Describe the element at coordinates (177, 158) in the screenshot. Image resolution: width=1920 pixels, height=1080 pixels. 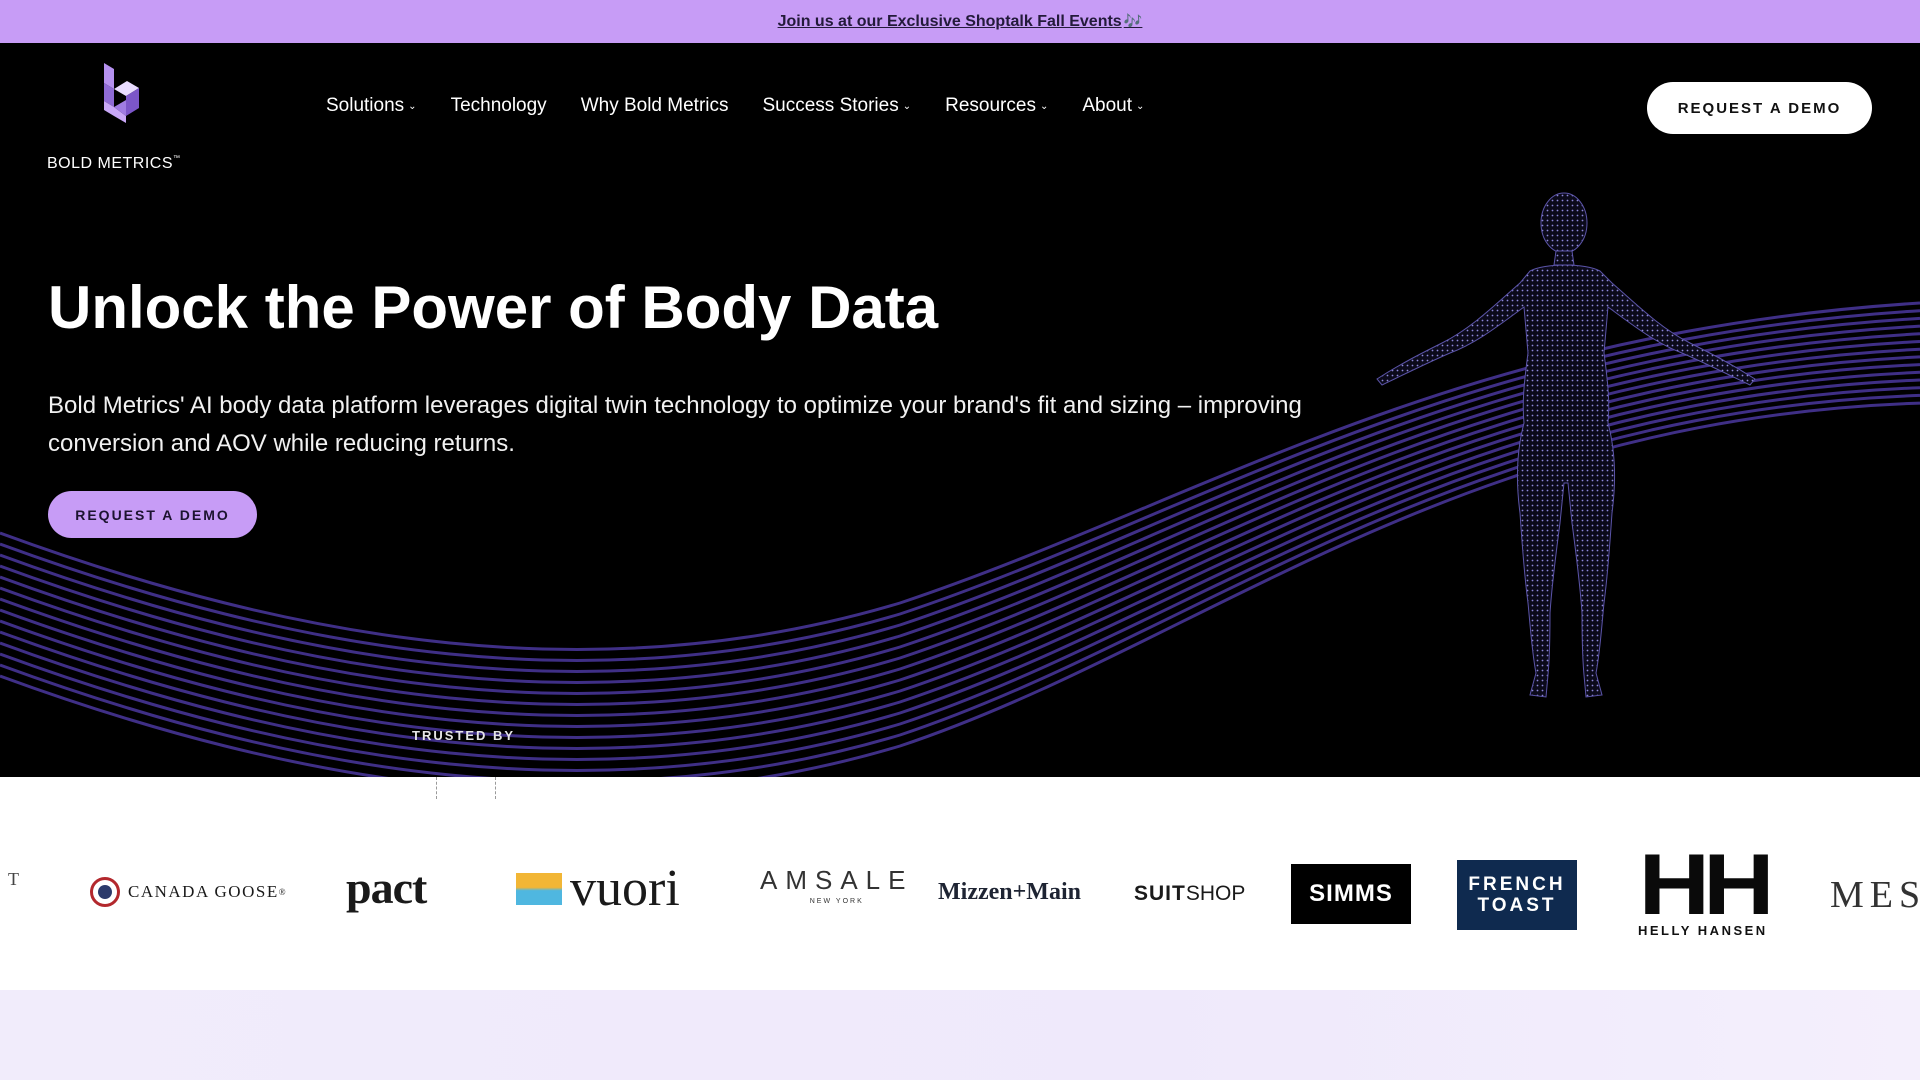
I see `logo-trademark: ™` at that location.